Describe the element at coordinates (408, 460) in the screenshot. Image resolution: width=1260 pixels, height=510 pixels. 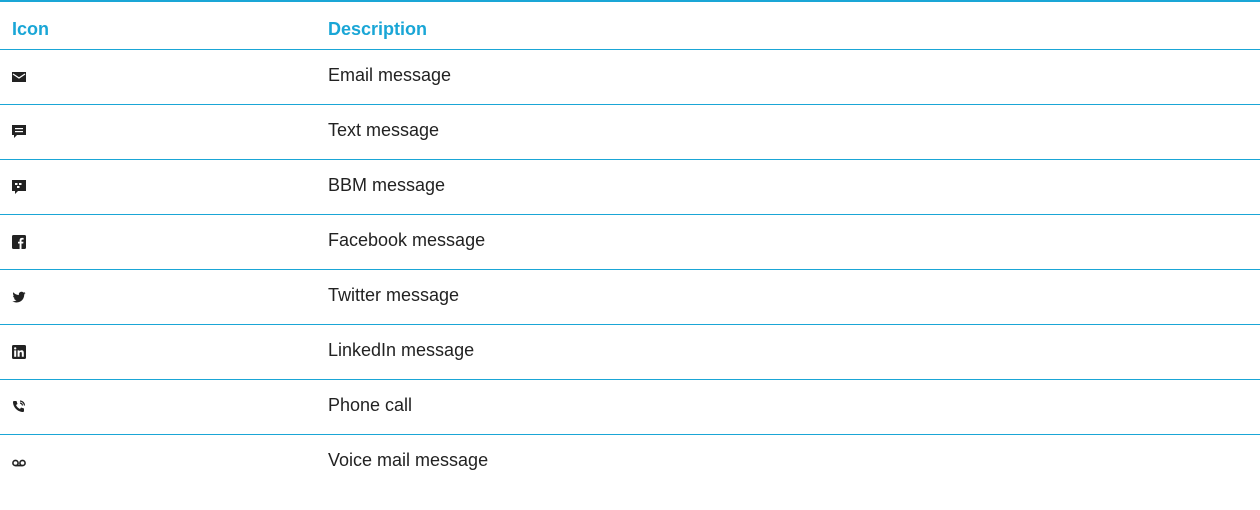
I see `row-description: Voice mail message` at that location.